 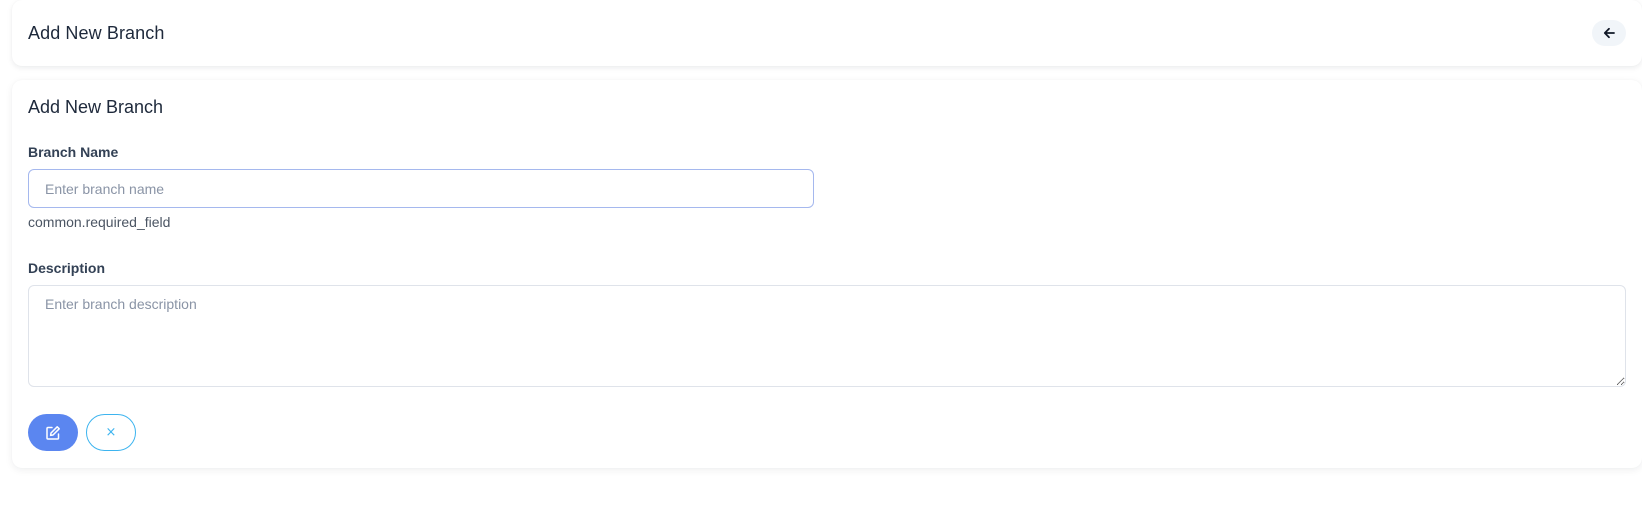 What do you see at coordinates (73, 152) in the screenshot?
I see `branch-name-label: Branch Name` at bounding box center [73, 152].